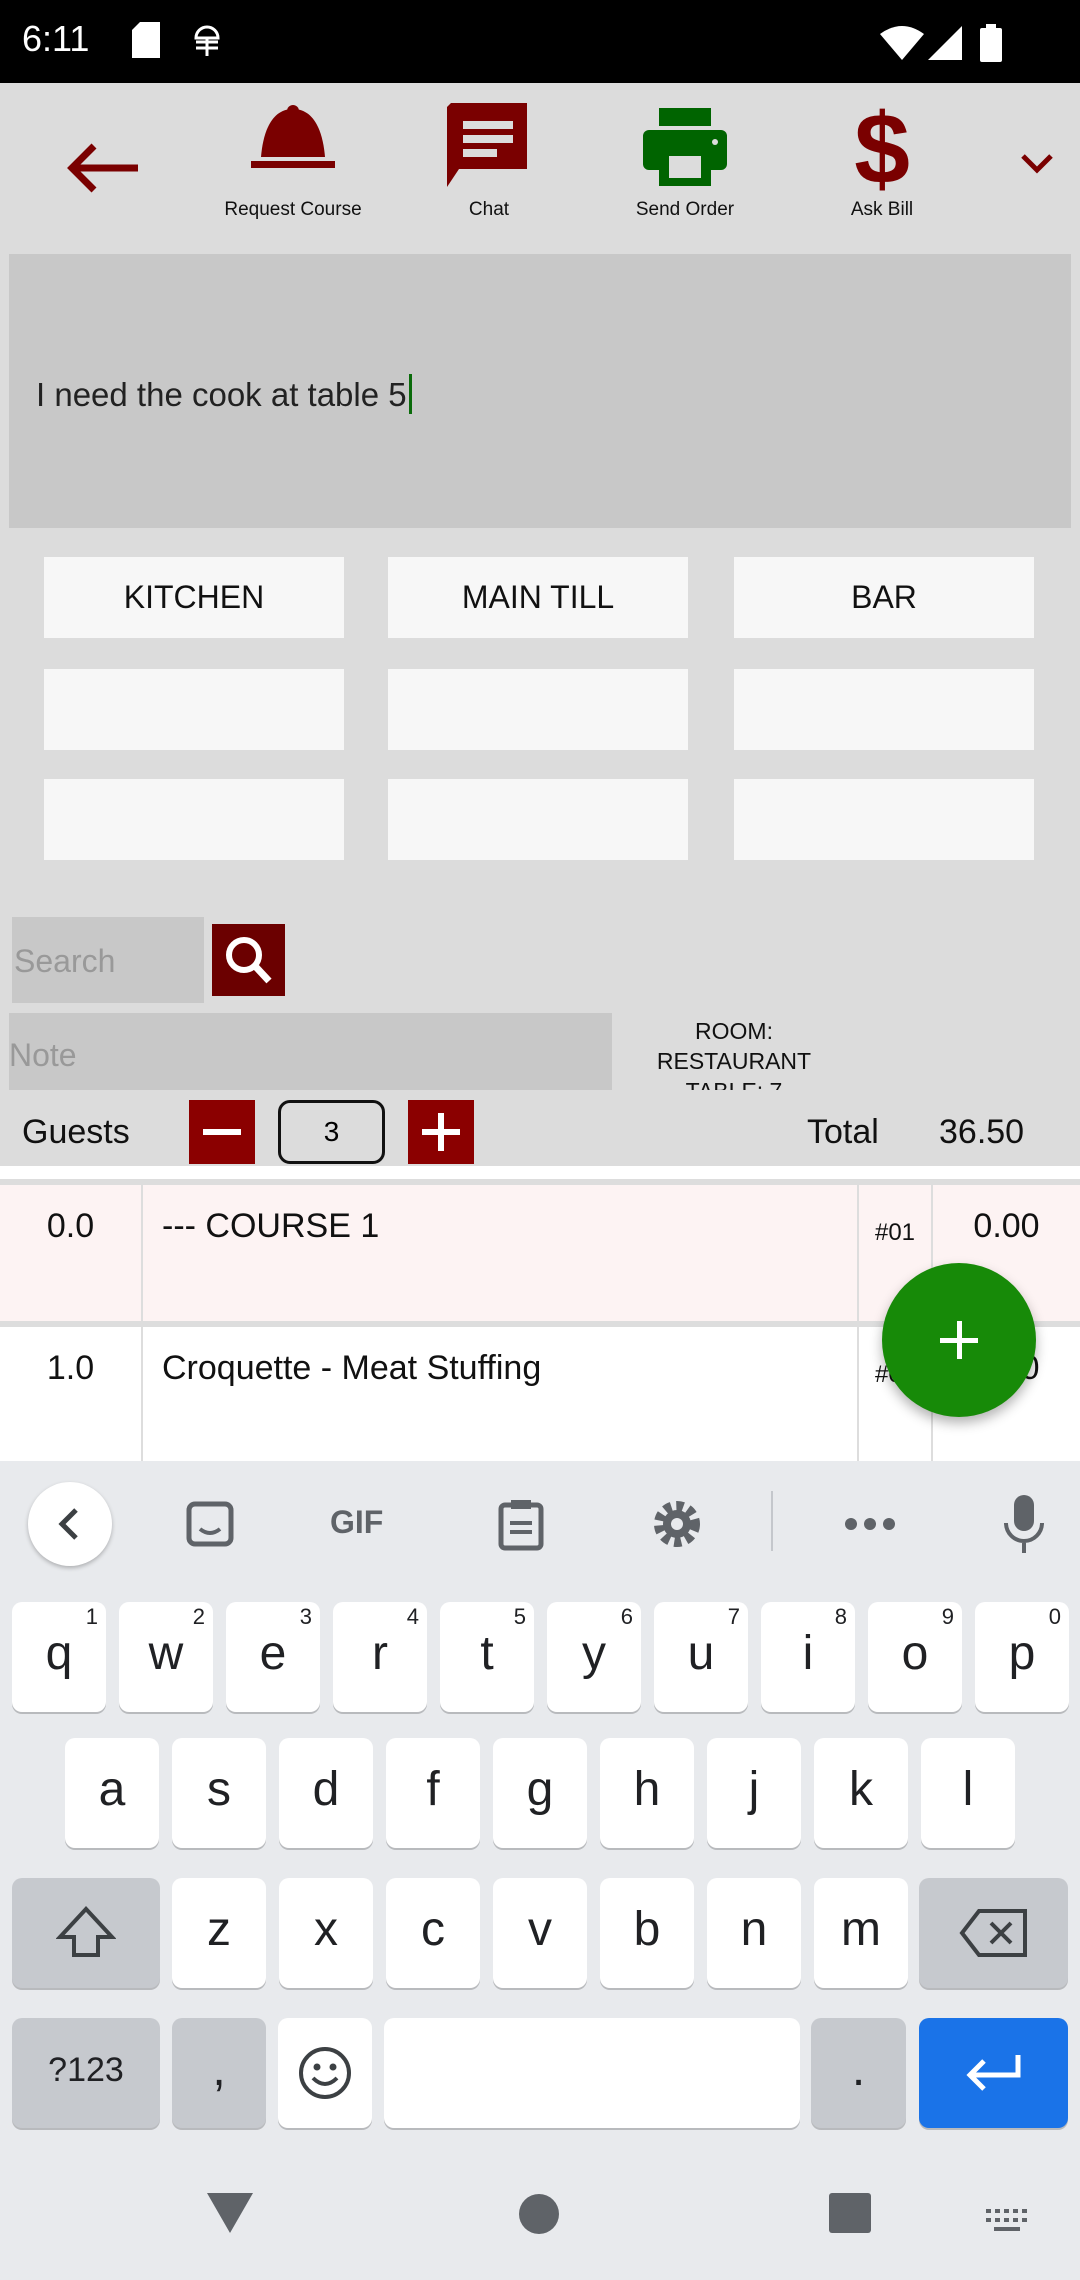 The width and height of the screenshot is (1080, 2280). I want to click on key-o: o9, so click(915, 1657).